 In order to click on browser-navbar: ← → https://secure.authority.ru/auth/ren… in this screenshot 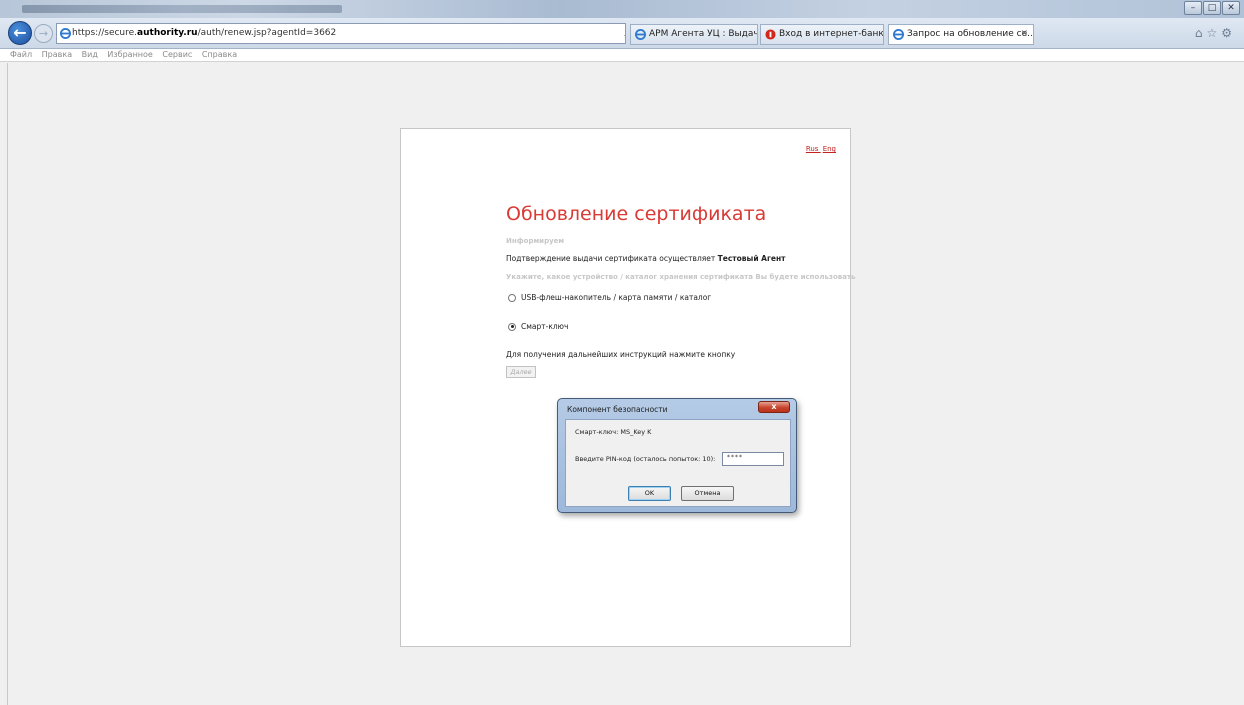, I will do `click(622, 33)`.